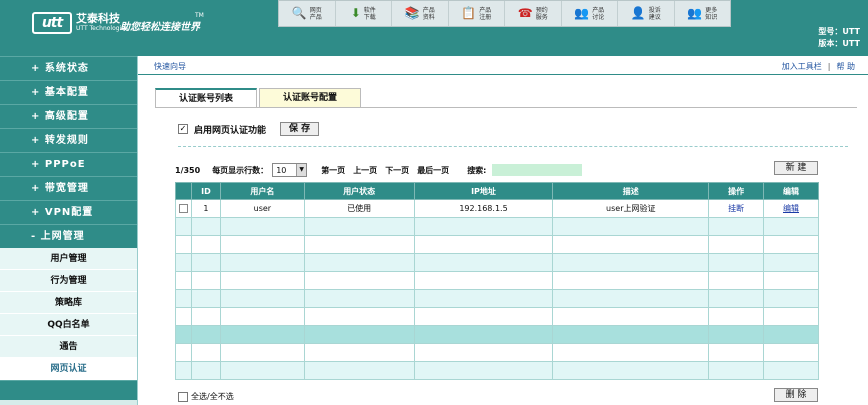 The width and height of the screenshot is (868, 405). Describe the element at coordinates (791, 208) in the screenshot. I see `edit-link: 编辑` at that location.